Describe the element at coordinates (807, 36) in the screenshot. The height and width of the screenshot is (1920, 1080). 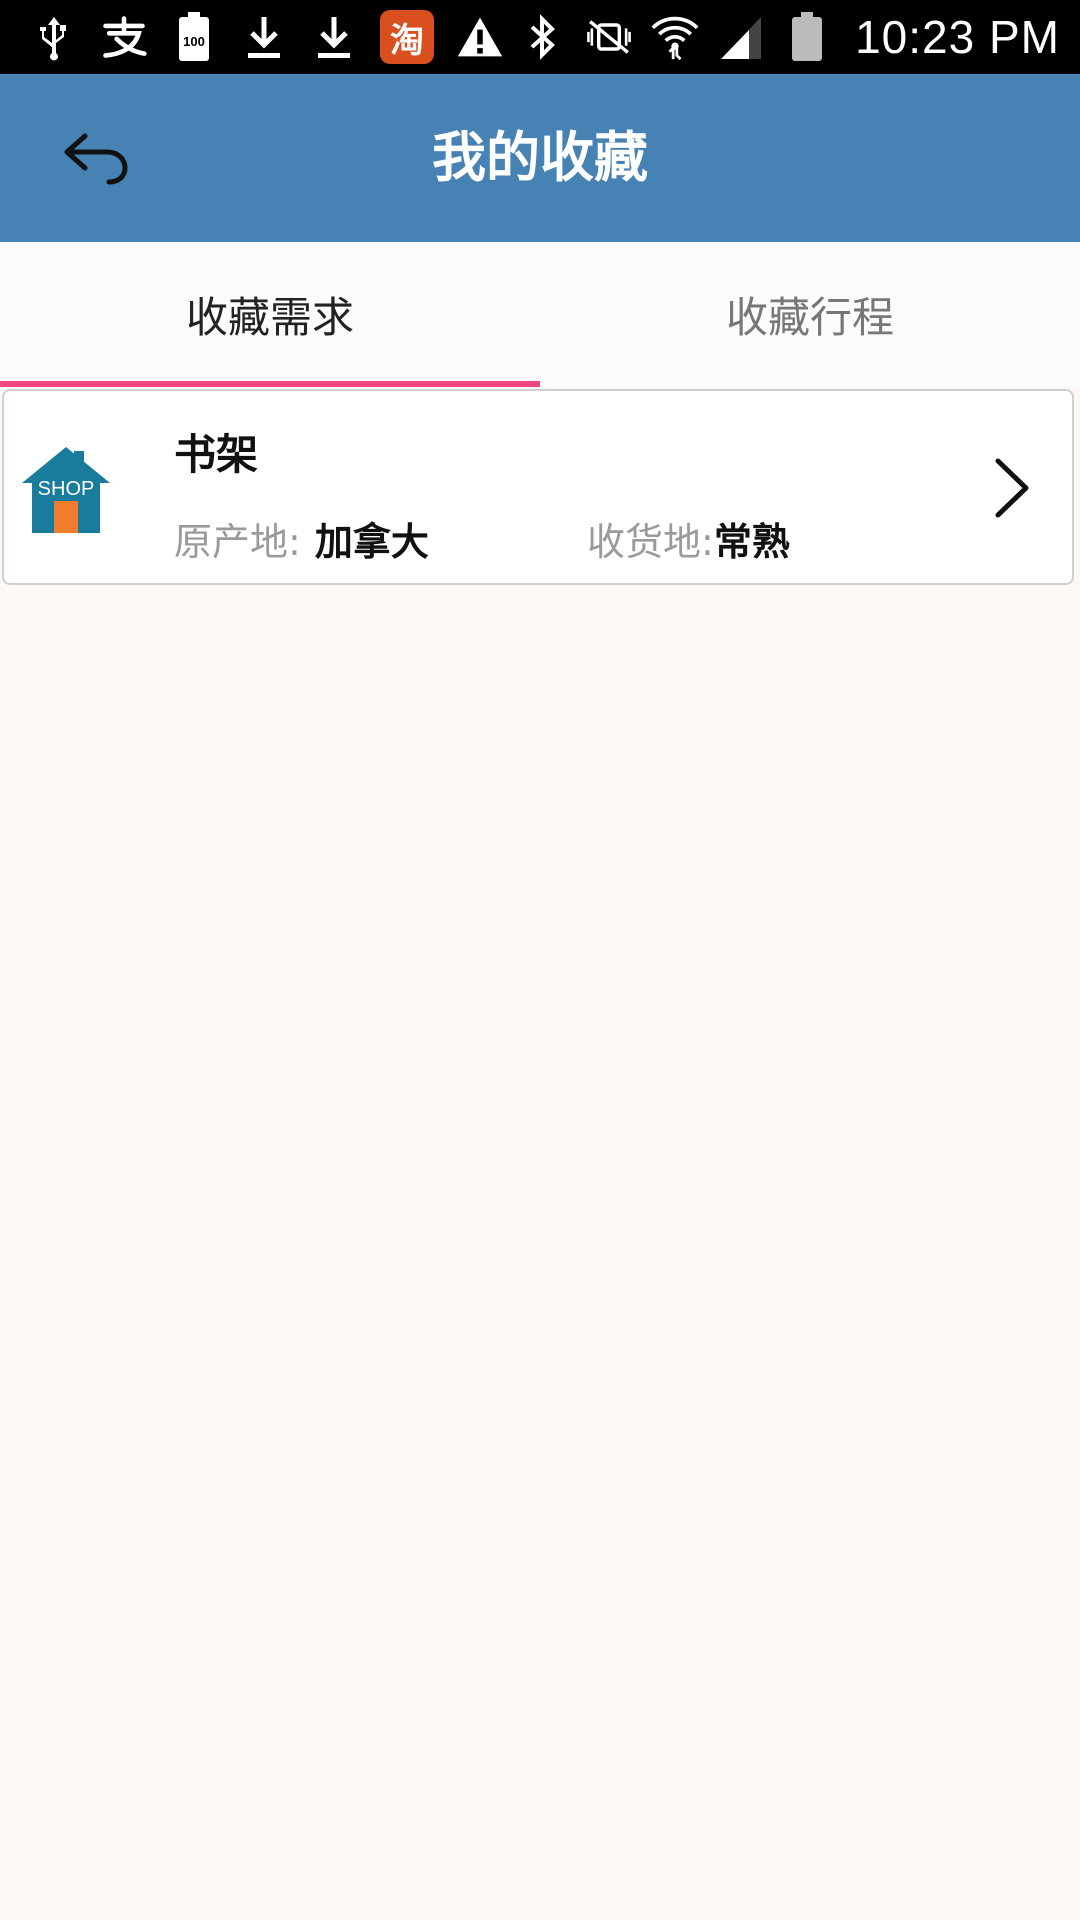
I see `battery-icon` at that location.